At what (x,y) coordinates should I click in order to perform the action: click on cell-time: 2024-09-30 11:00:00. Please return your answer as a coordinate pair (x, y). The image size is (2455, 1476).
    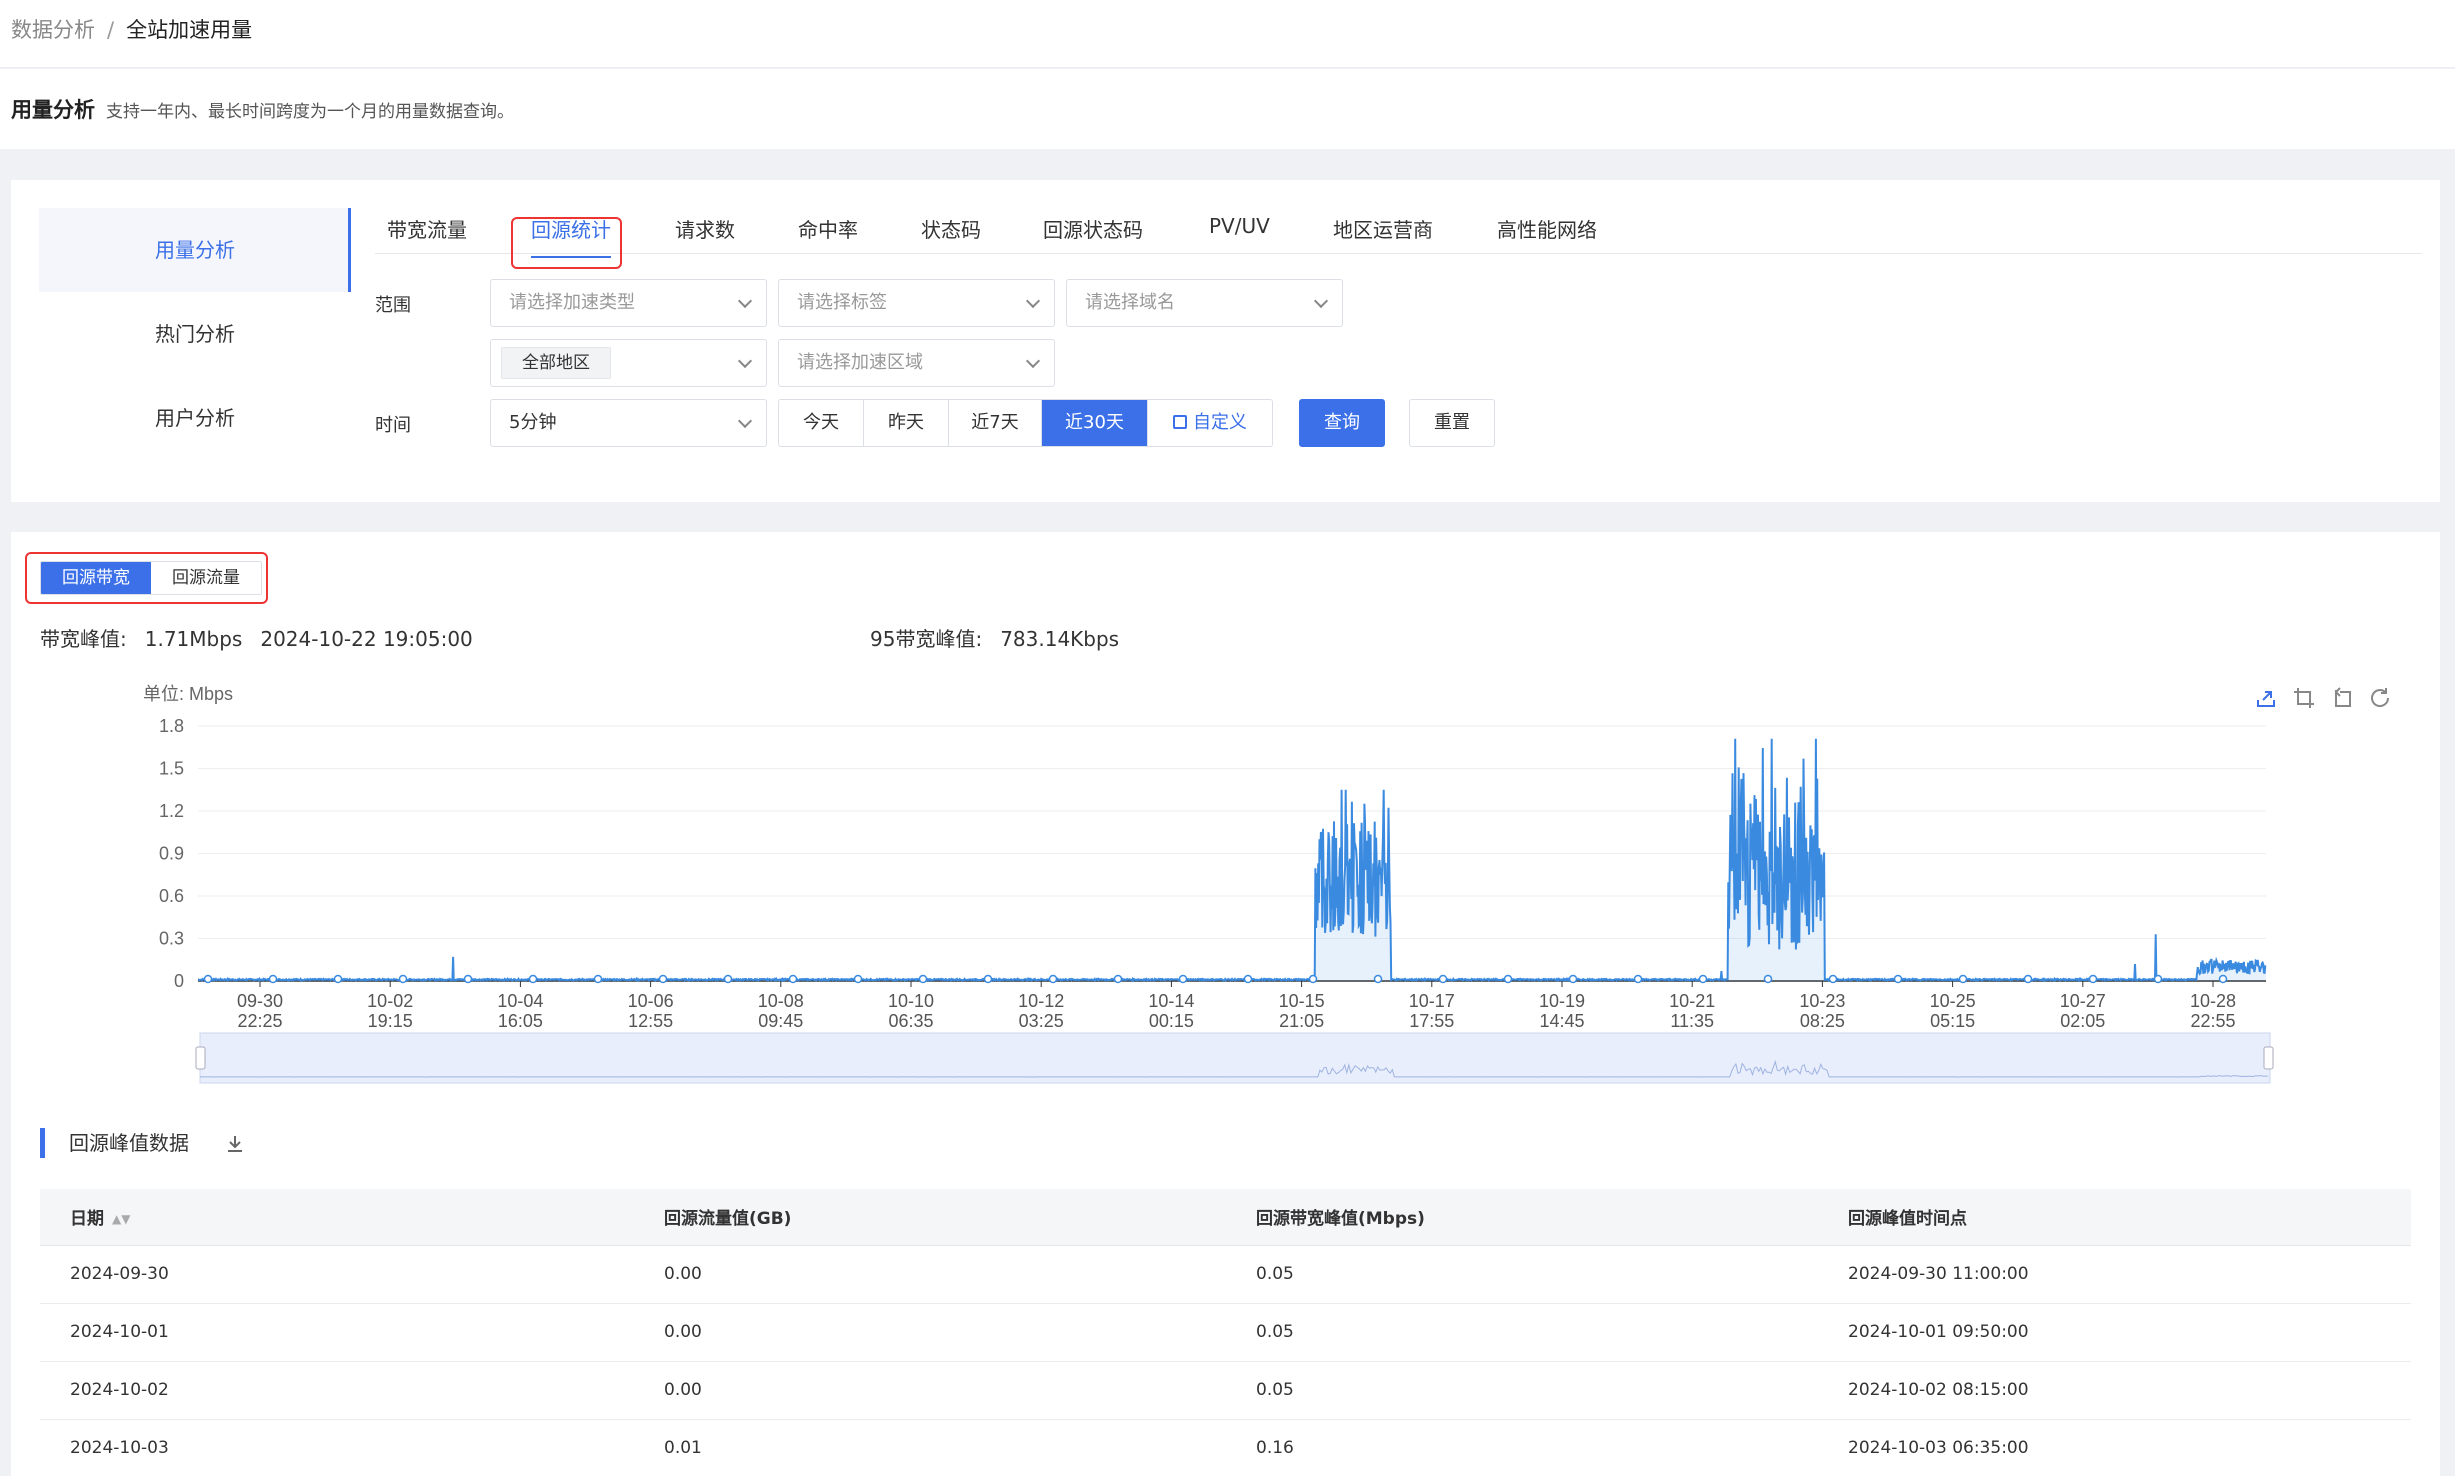
    Looking at the image, I should click on (2114, 1274).